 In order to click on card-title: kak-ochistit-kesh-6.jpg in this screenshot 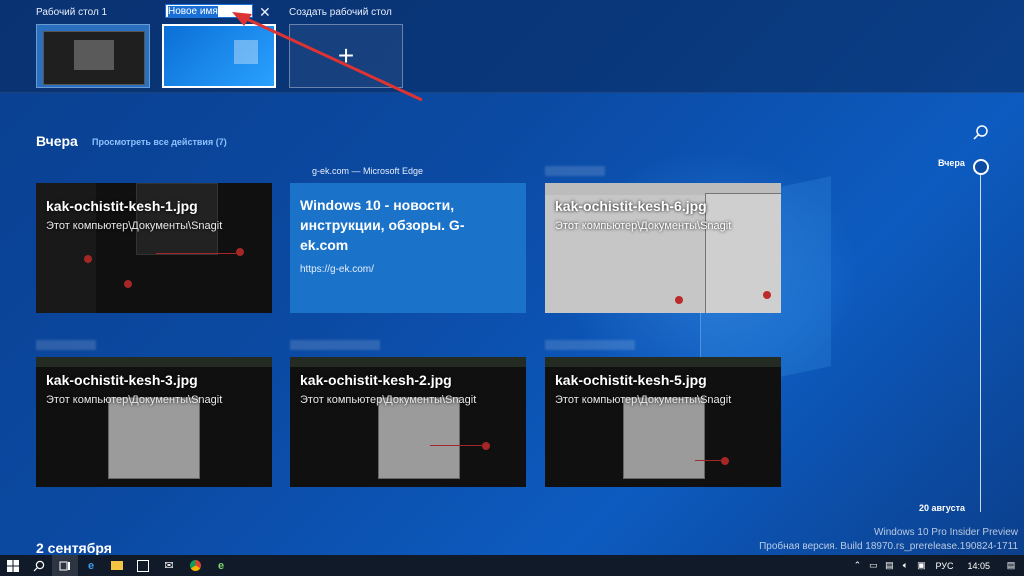, I will do `click(631, 206)`.